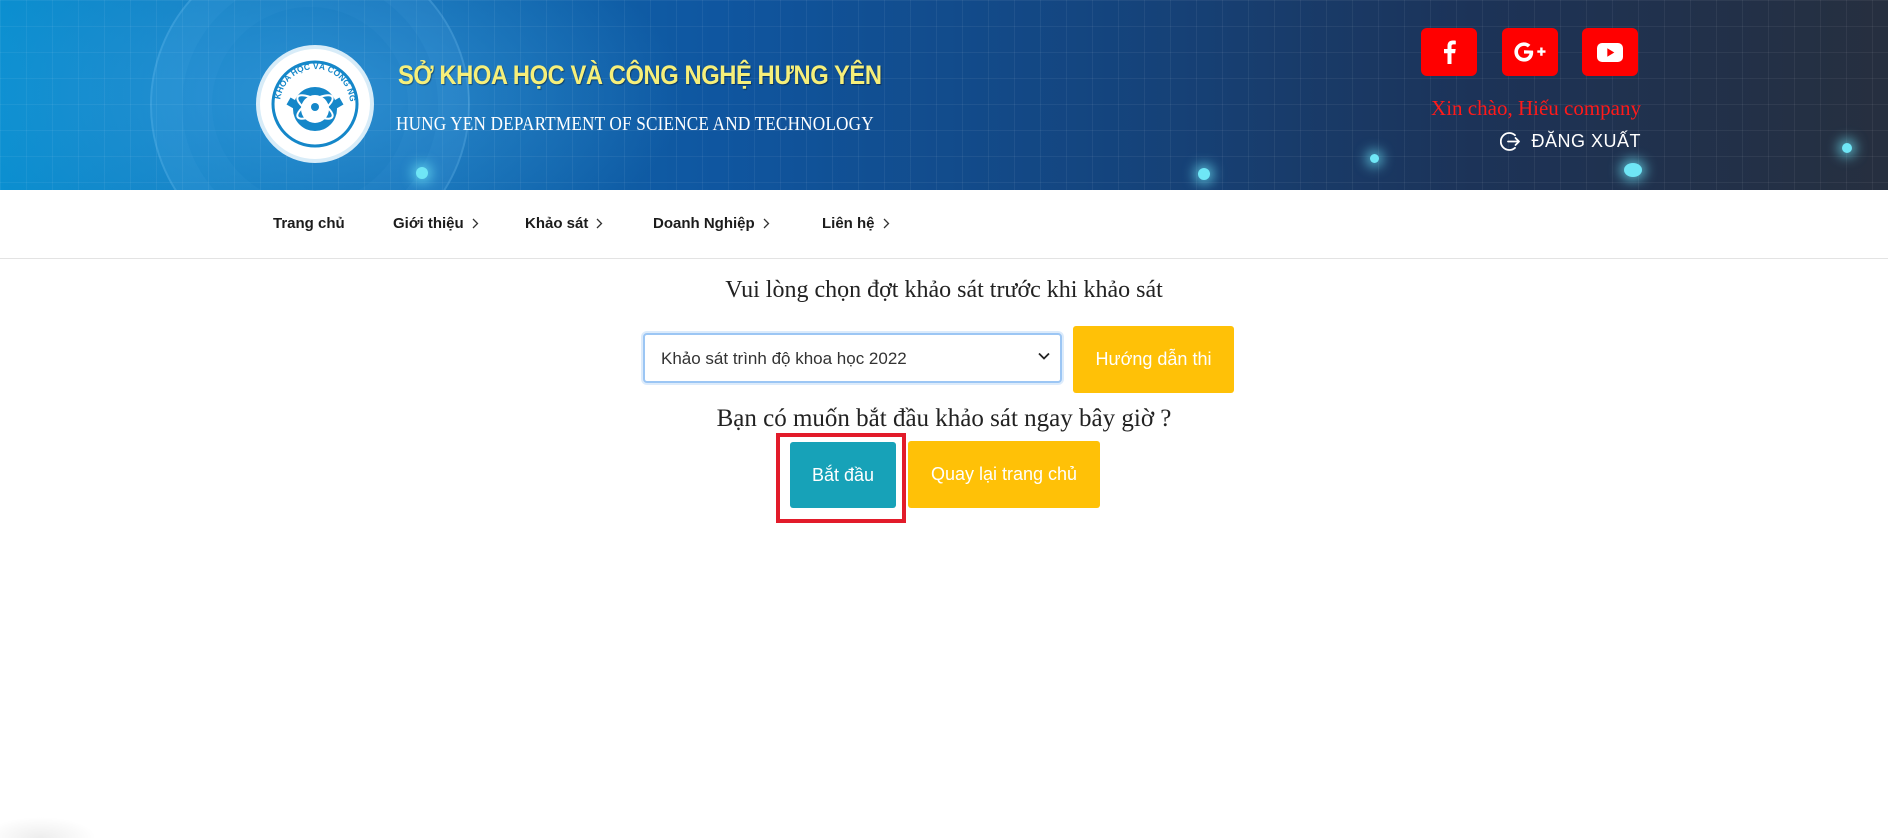  I want to click on facebook-icon, so click(1450, 52).